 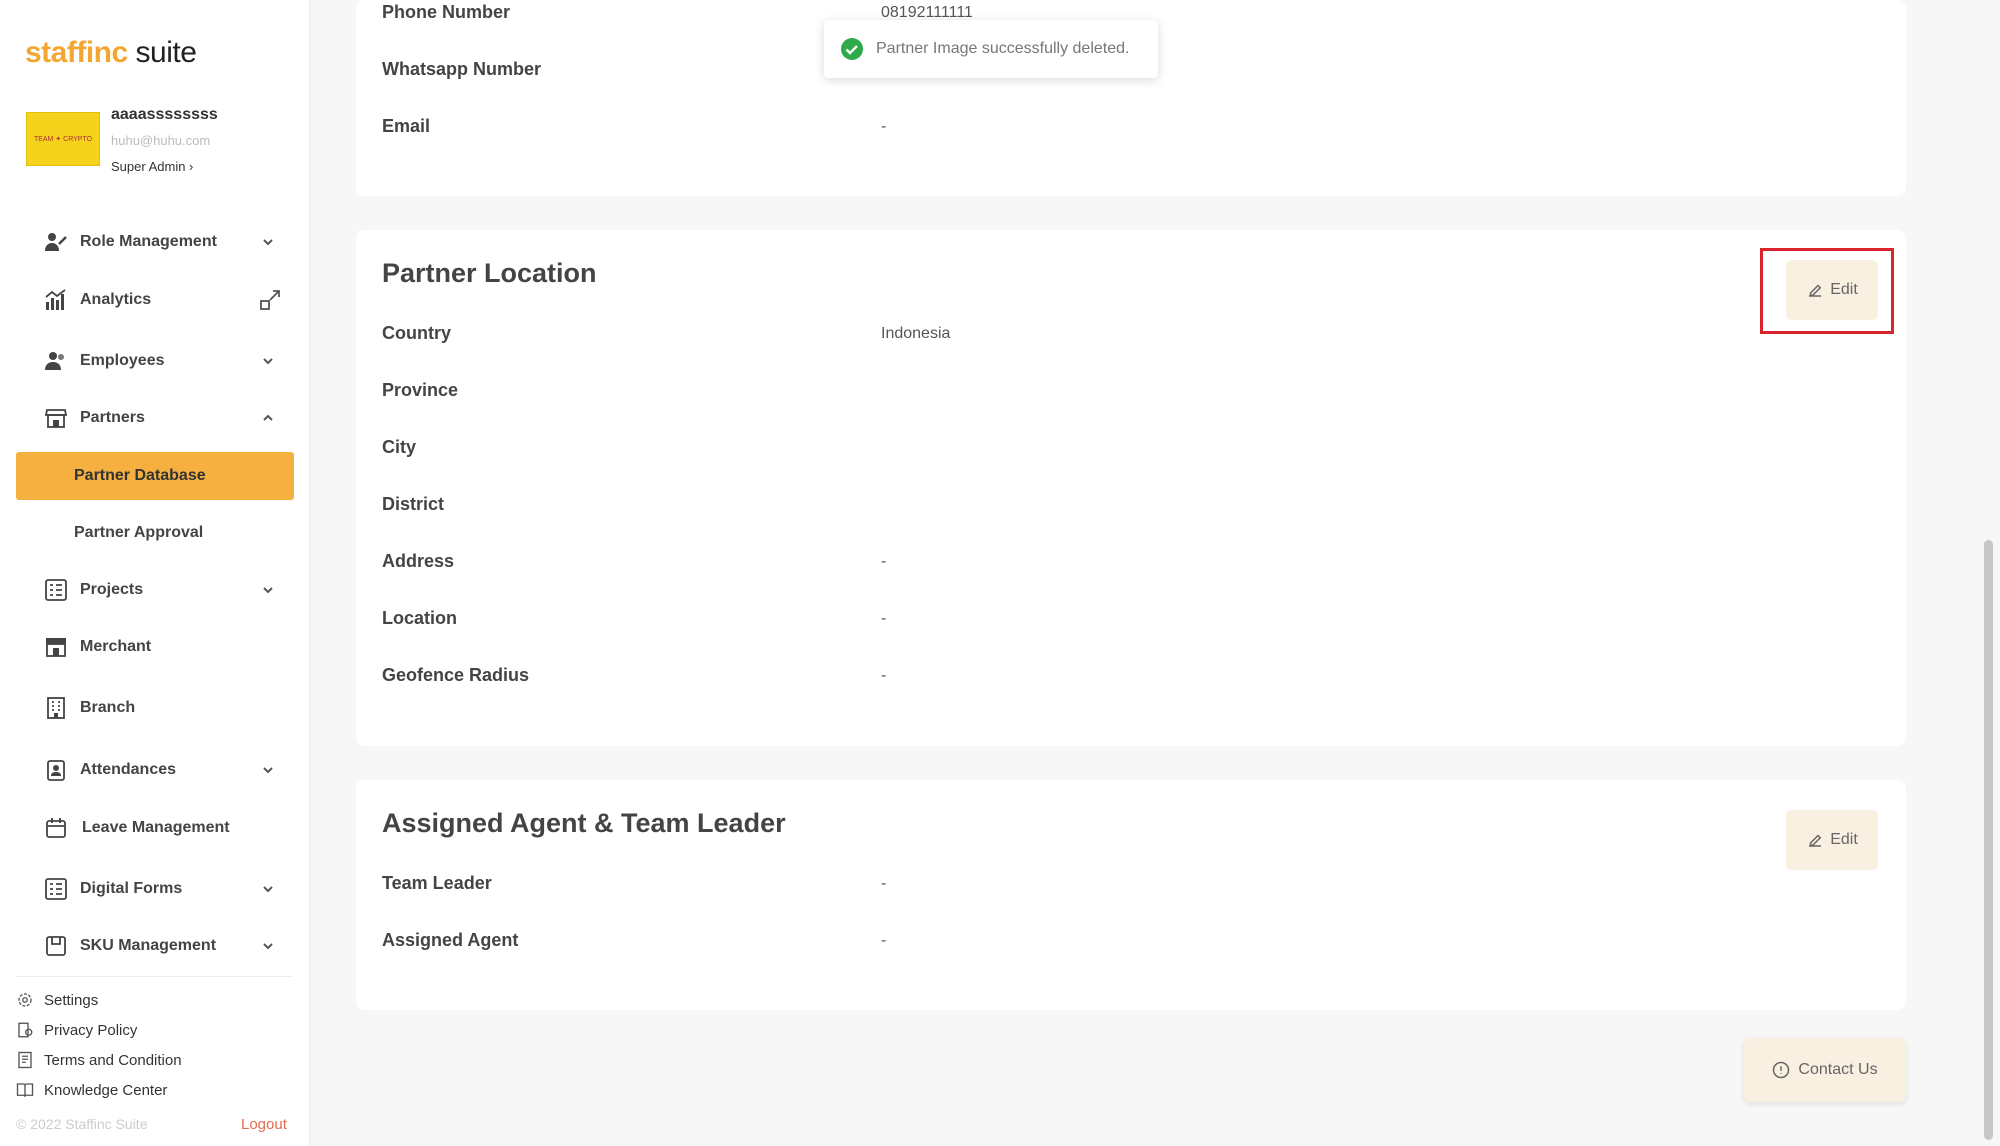 I want to click on section-title: Assigned Agent & Team Leader, so click(x=584, y=823).